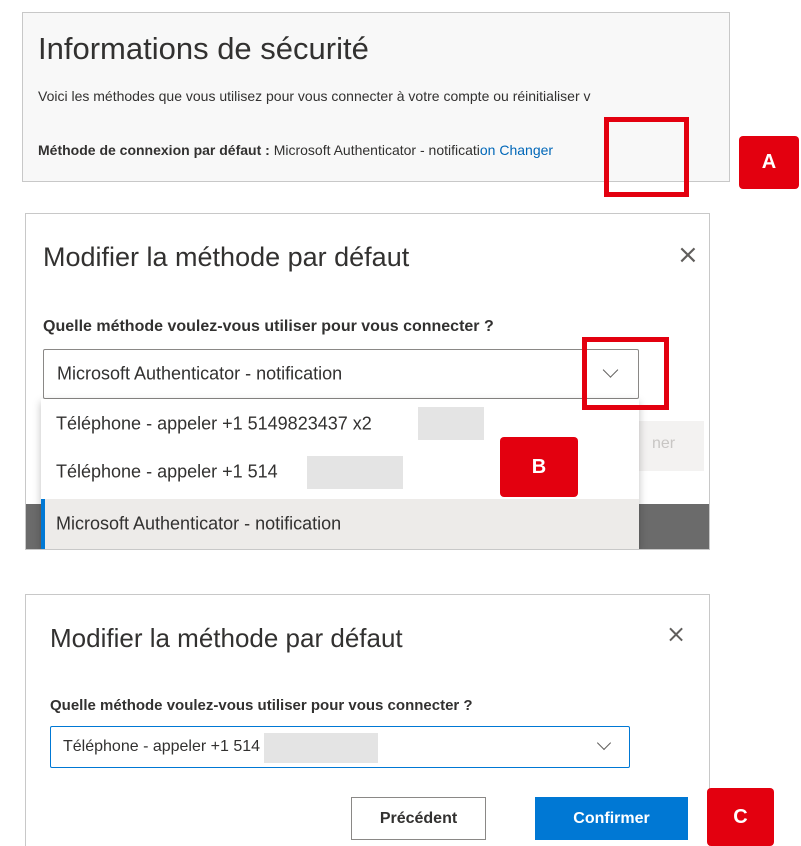 This screenshot has height=846, width=801. Describe the element at coordinates (167, 471) in the screenshot. I see `option-label: Téléphone - appeler +1 514` at that location.